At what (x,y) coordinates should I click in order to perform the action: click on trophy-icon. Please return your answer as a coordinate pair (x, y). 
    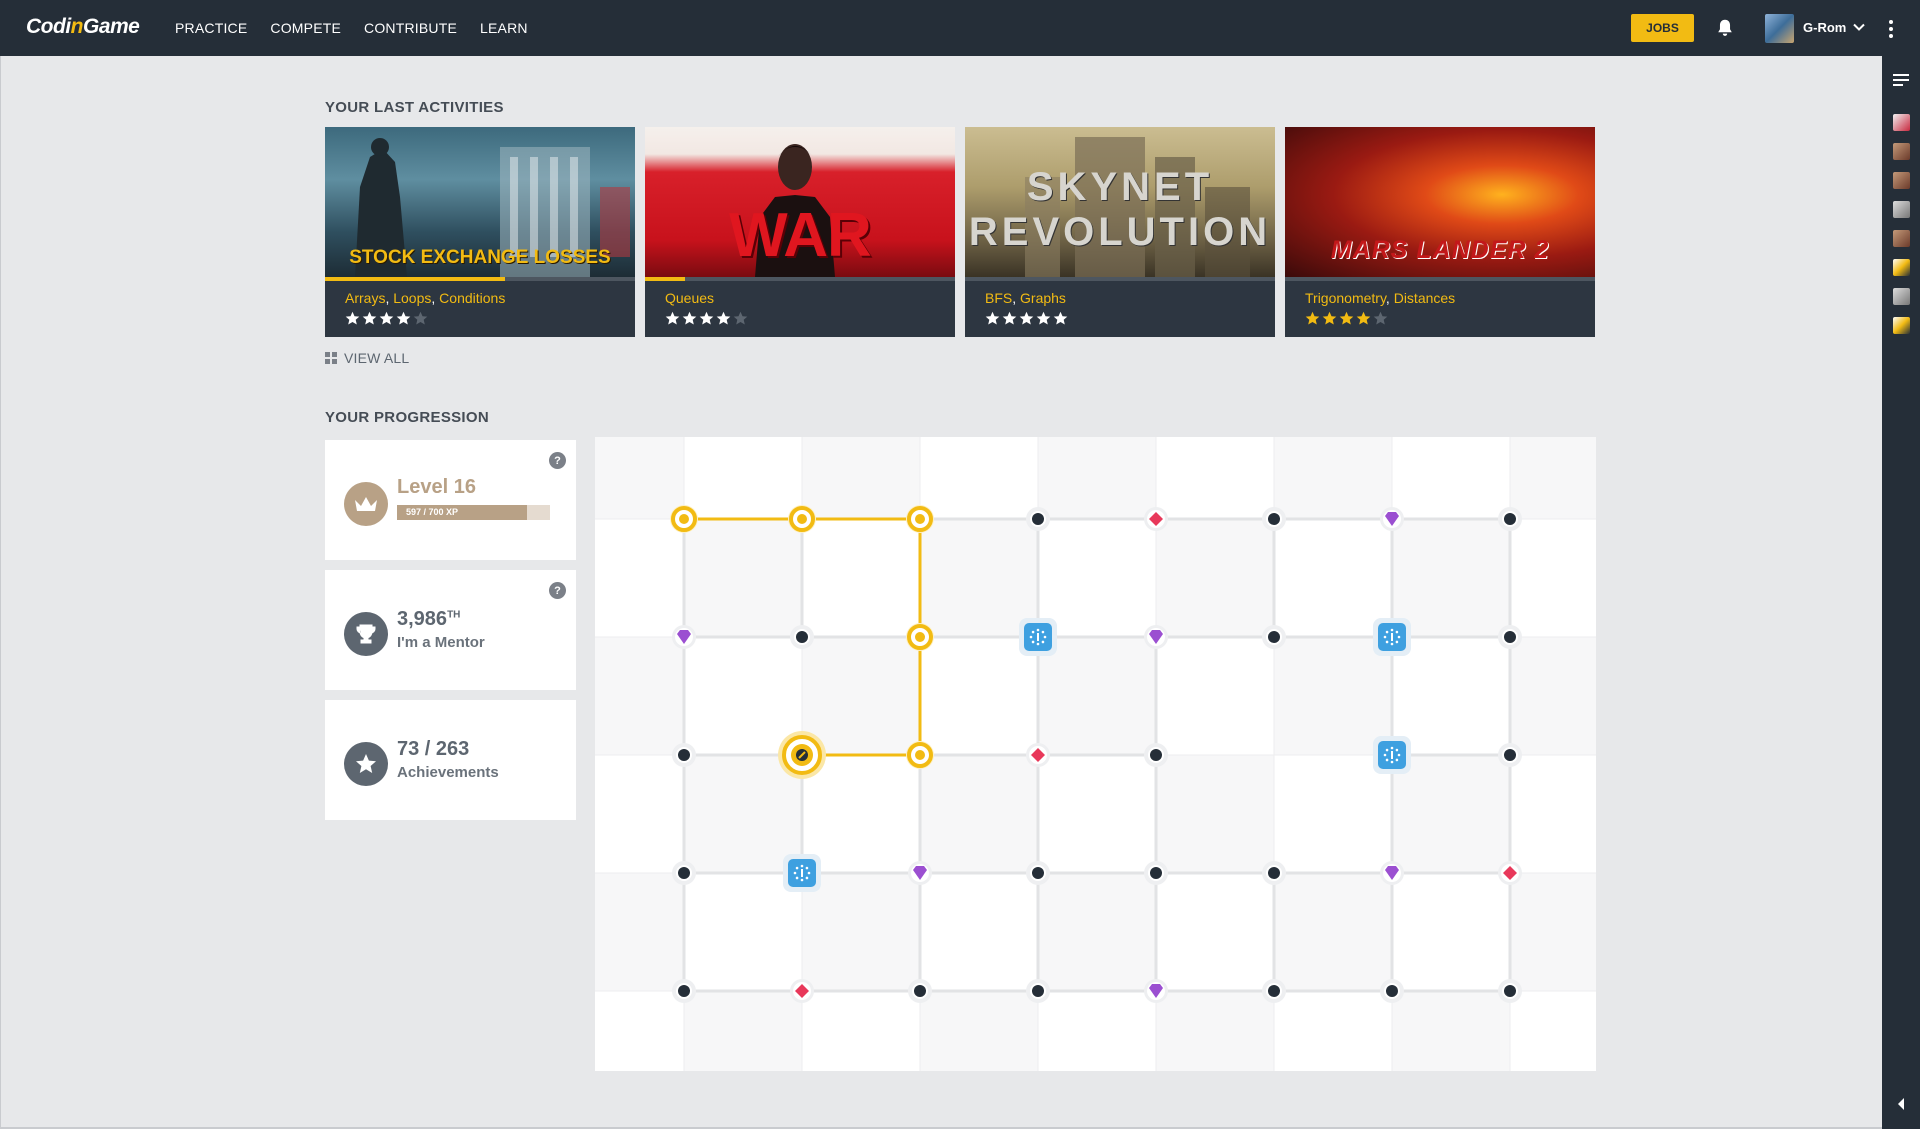
    Looking at the image, I should click on (366, 634).